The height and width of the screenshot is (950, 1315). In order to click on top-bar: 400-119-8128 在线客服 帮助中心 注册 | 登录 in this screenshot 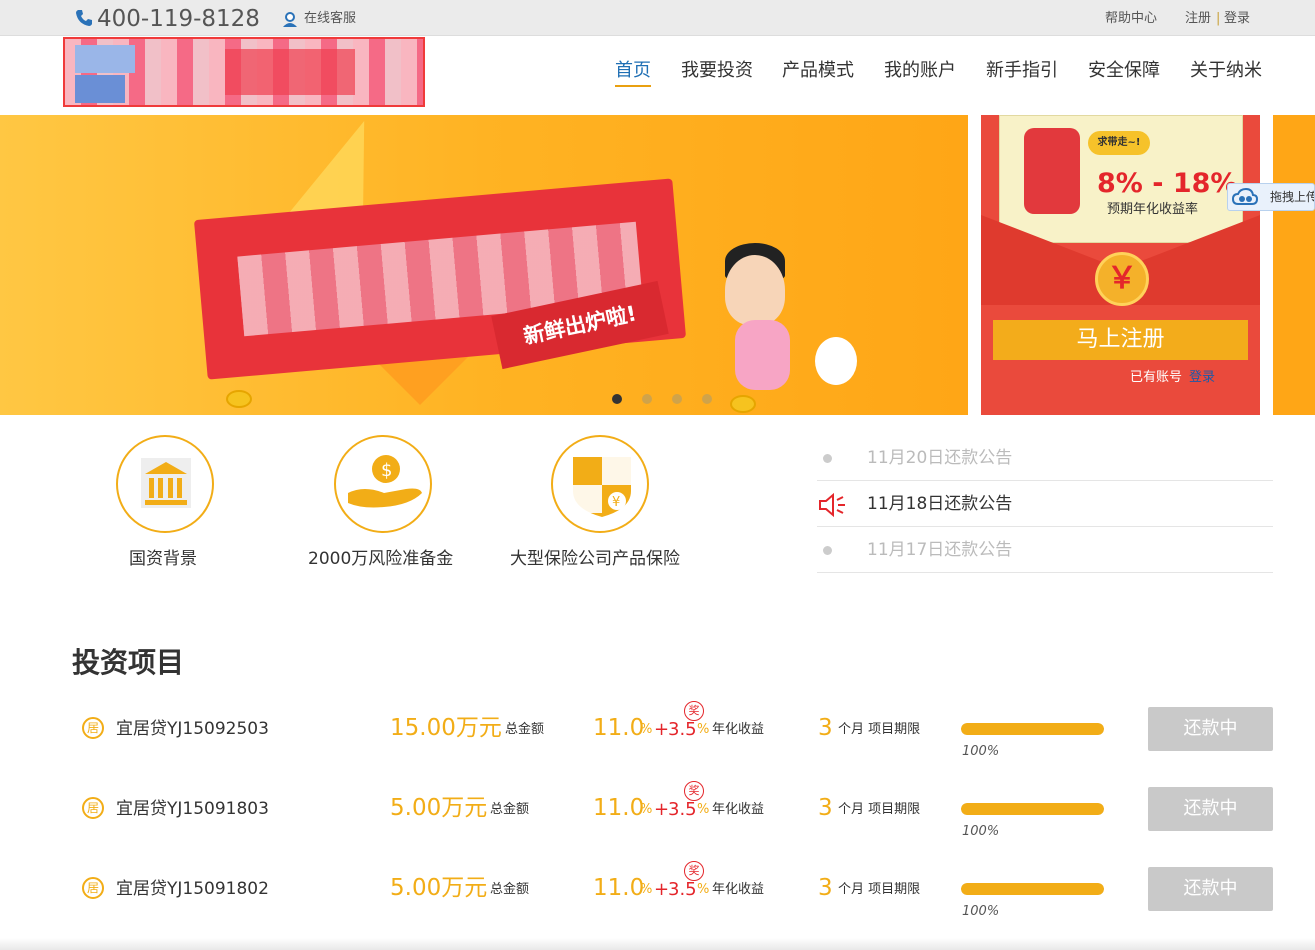, I will do `click(657, 18)`.